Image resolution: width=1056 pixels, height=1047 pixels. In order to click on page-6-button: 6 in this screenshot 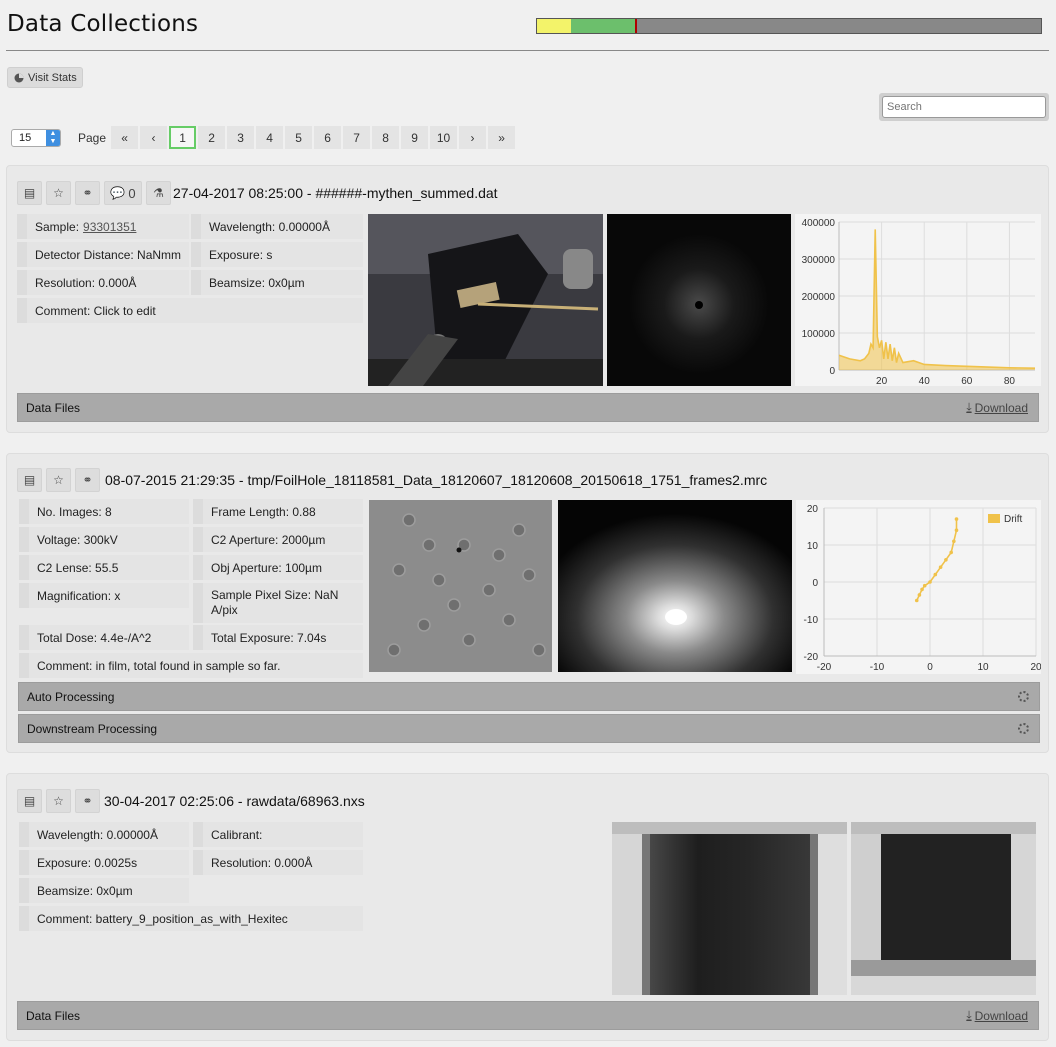, I will do `click(328, 137)`.